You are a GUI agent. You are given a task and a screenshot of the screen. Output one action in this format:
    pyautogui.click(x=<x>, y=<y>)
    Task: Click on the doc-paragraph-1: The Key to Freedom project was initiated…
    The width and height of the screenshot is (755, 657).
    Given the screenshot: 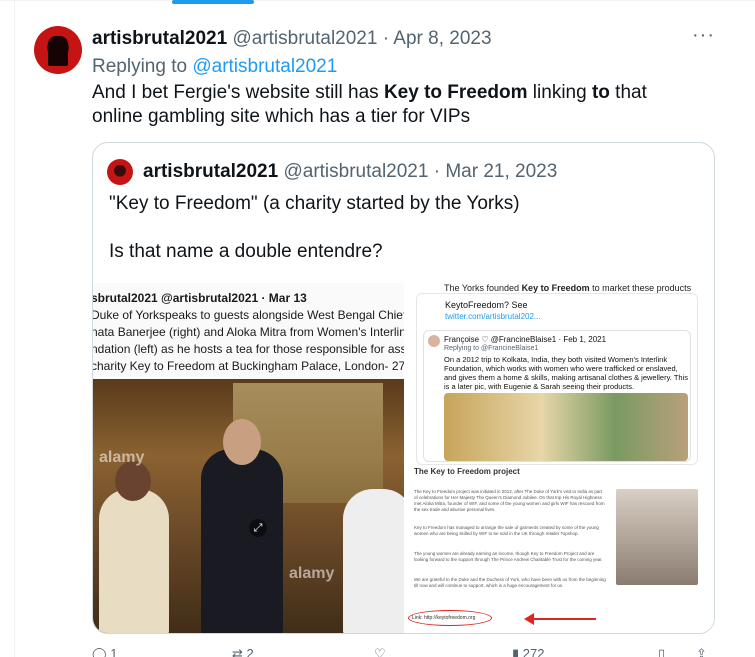 What is the action you would take?
    pyautogui.click(x=509, y=500)
    